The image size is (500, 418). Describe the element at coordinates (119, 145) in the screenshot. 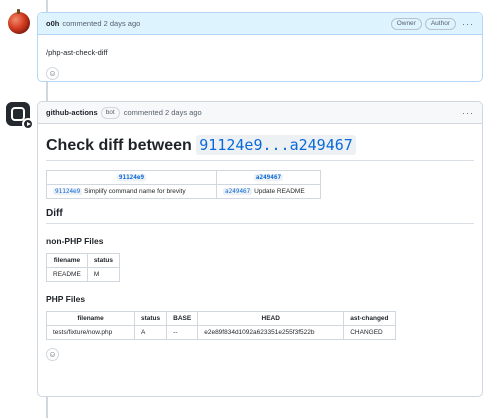

I see `title-prefix: Check diff between` at that location.